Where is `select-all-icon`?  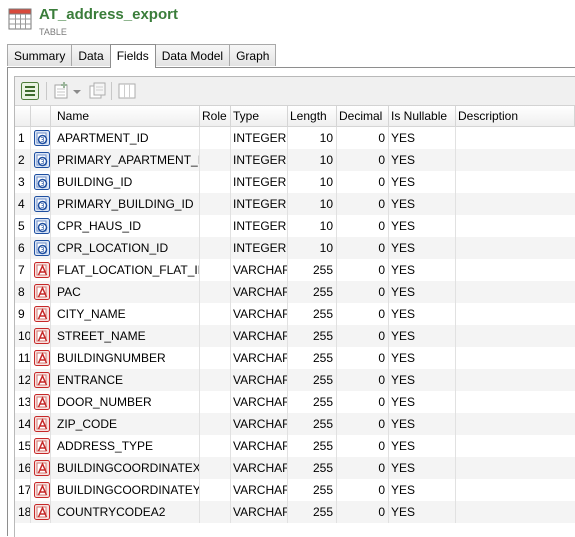 select-all-icon is located at coordinates (30, 91).